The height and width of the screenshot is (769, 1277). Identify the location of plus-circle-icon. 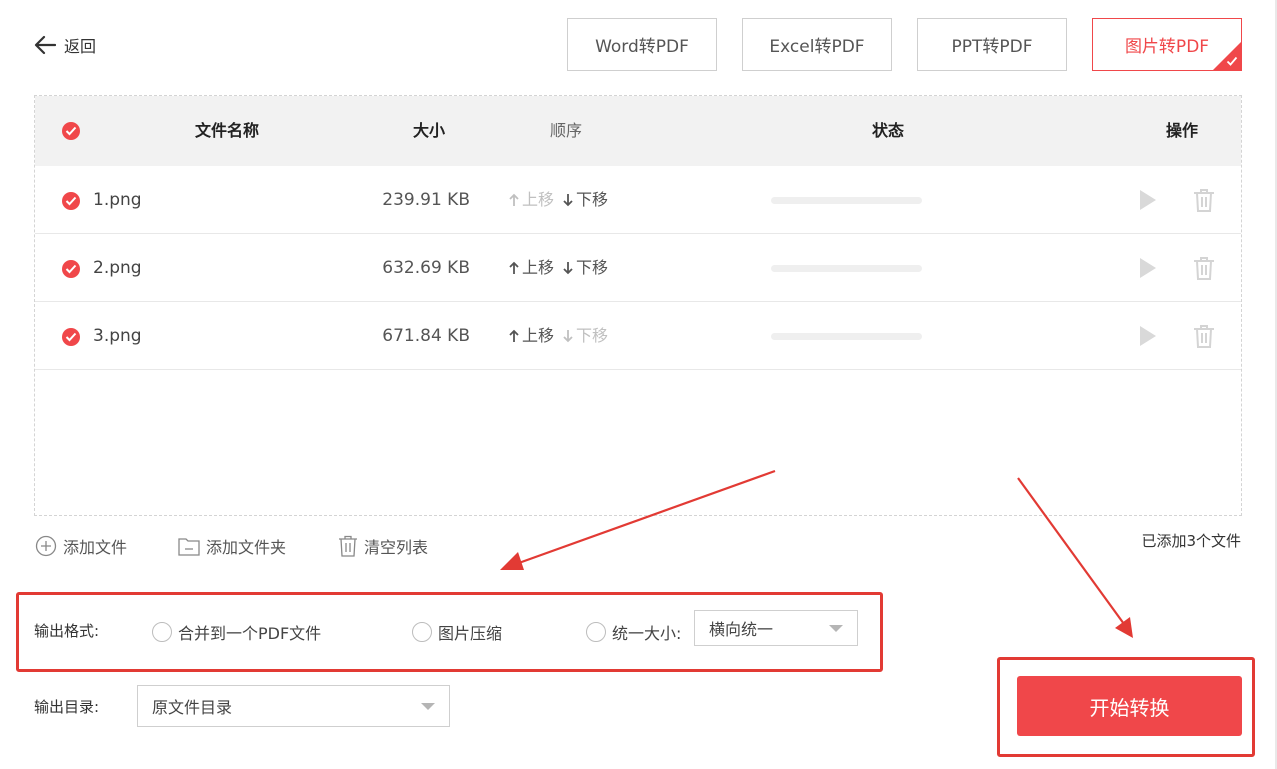
(46, 546).